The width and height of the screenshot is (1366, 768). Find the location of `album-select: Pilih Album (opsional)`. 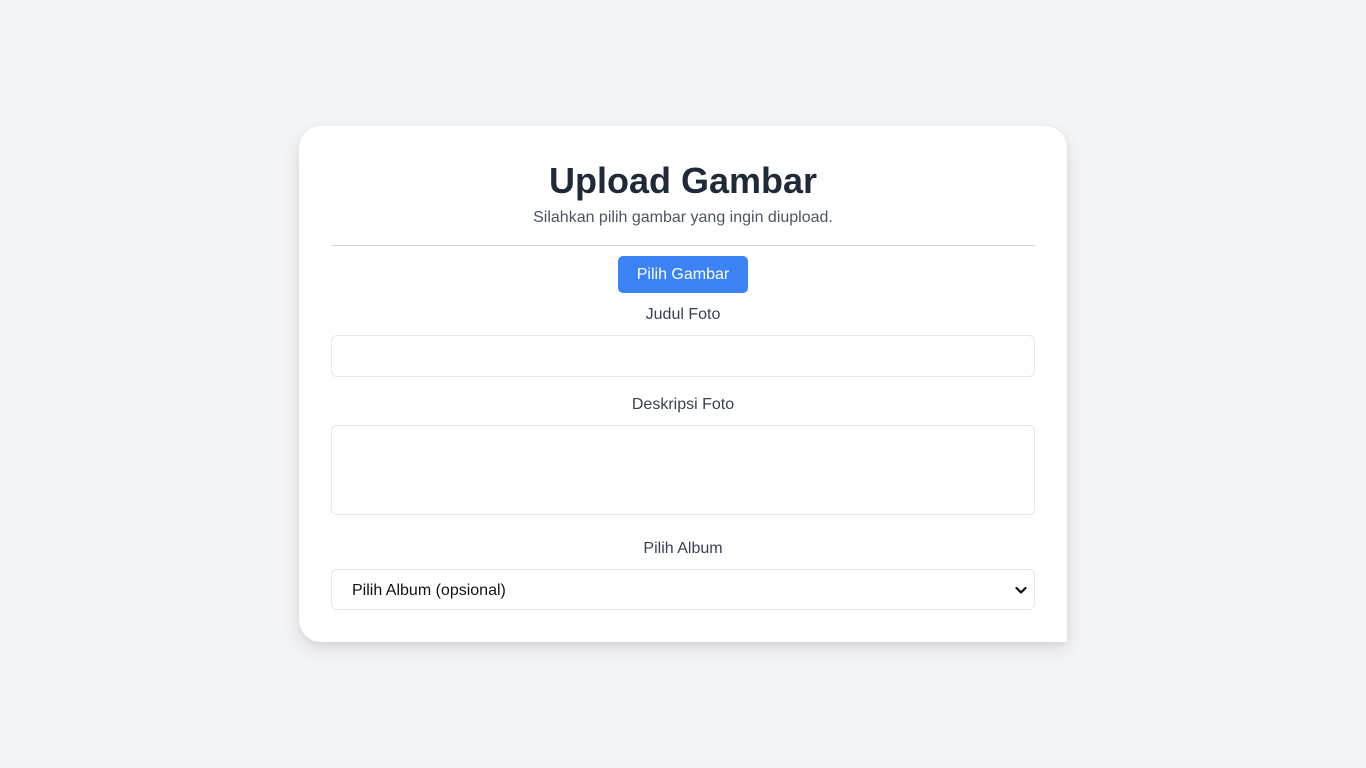

album-select: Pilih Album (opsional) is located at coordinates (683, 589).